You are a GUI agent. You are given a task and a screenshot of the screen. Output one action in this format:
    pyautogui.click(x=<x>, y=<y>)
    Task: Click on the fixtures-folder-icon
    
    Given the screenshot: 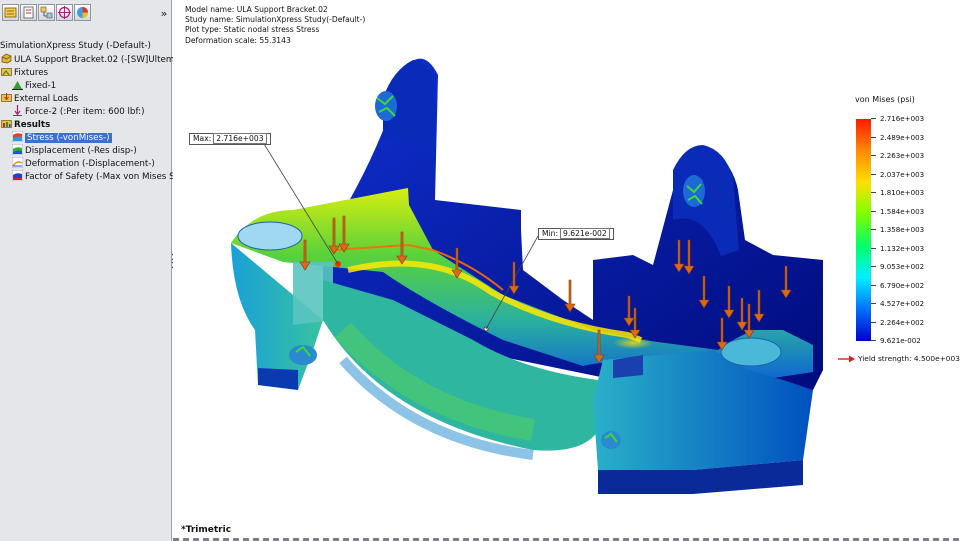 What is the action you would take?
    pyautogui.click(x=6, y=72)
    